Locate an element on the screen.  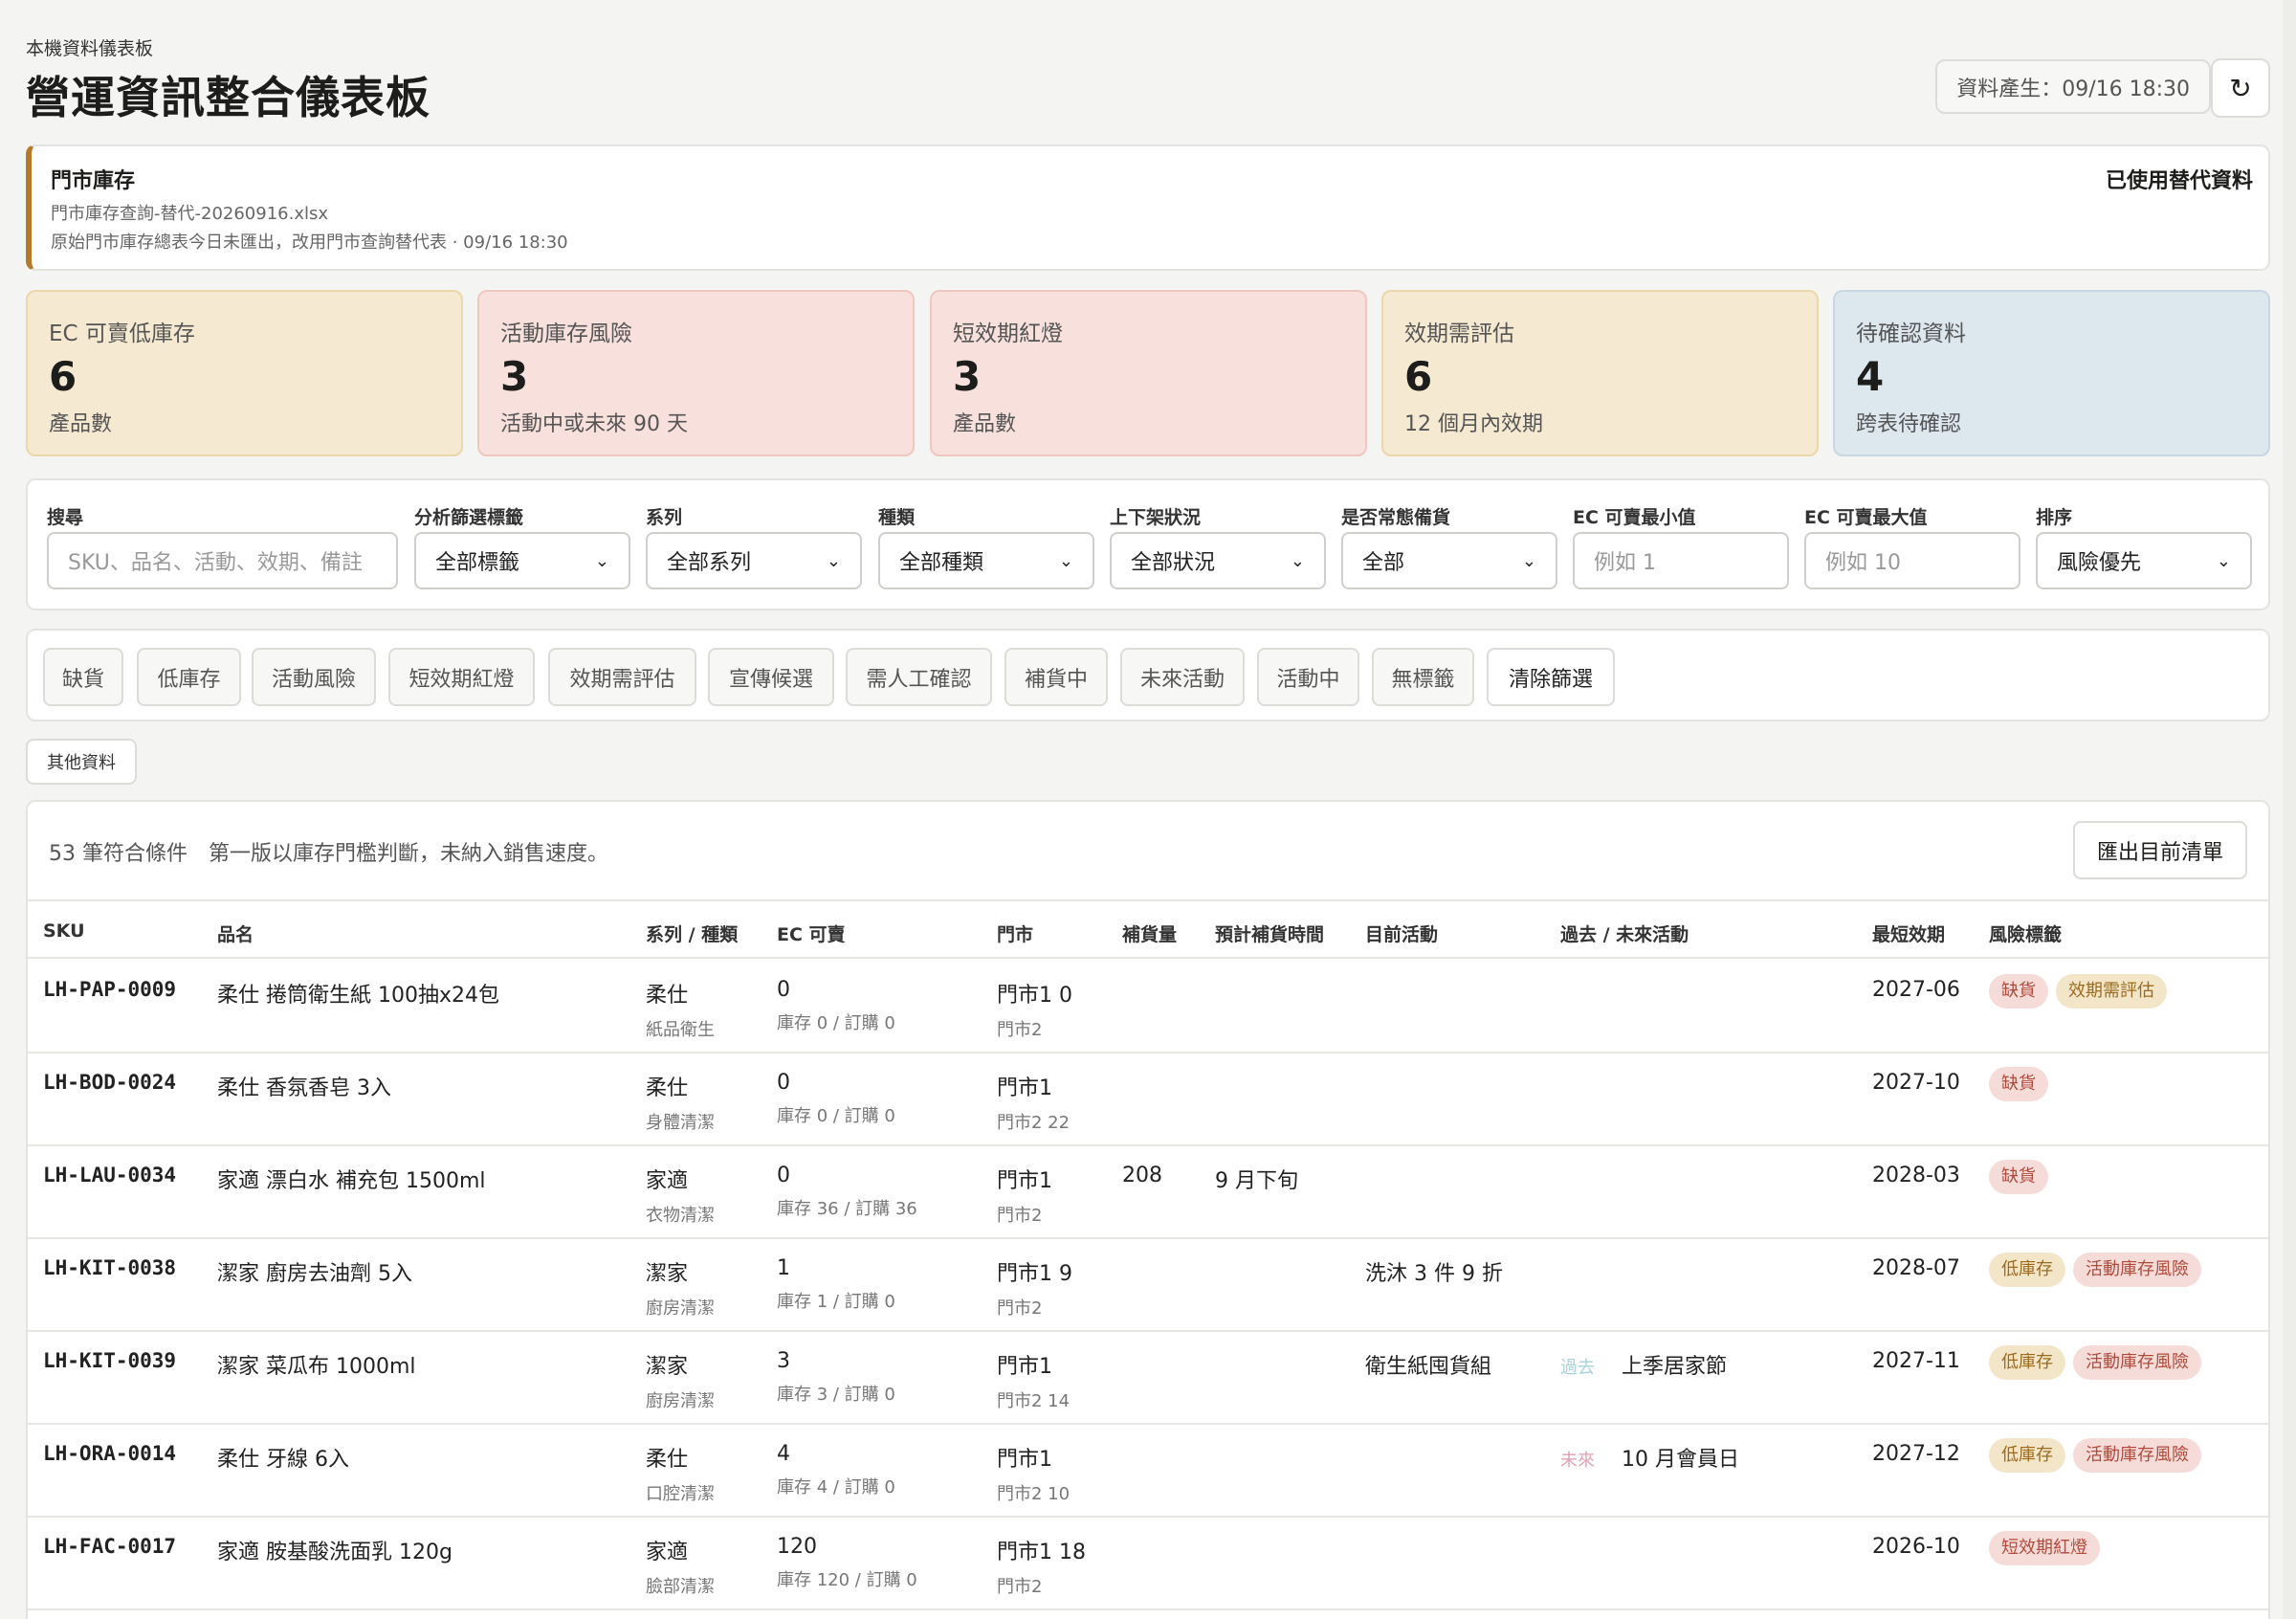
stock-detail: 庫存 120 / 訂購 0 is located at coordinates (847, 1580).